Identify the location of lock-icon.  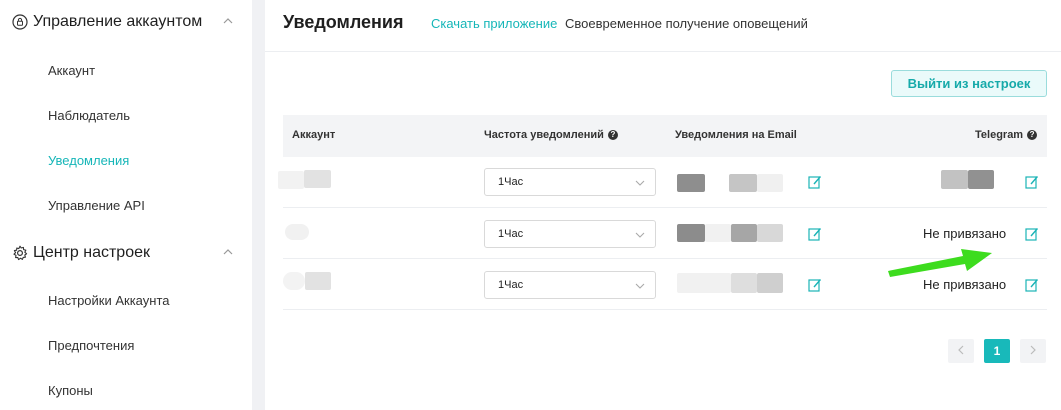
(20, 22).